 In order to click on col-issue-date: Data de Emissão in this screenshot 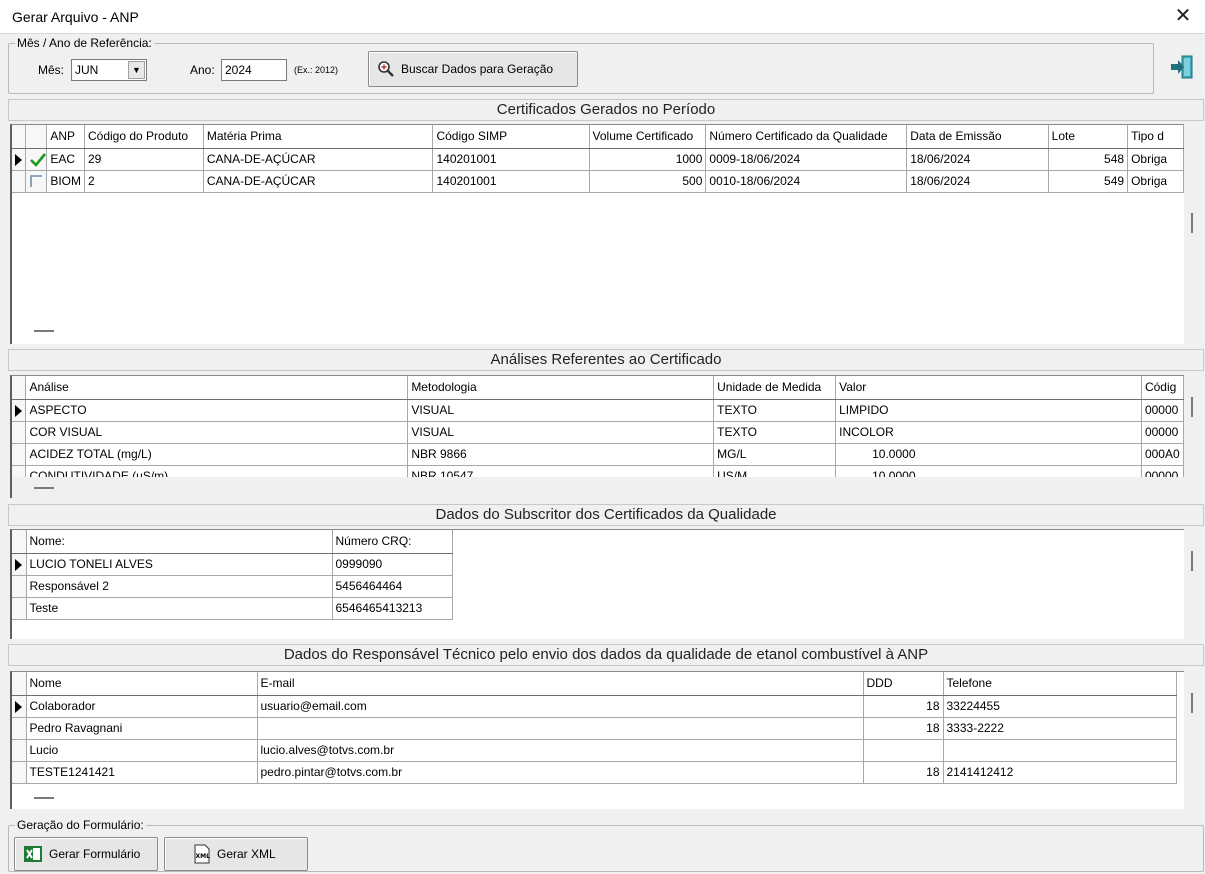, I will do `click(977, 137)`.